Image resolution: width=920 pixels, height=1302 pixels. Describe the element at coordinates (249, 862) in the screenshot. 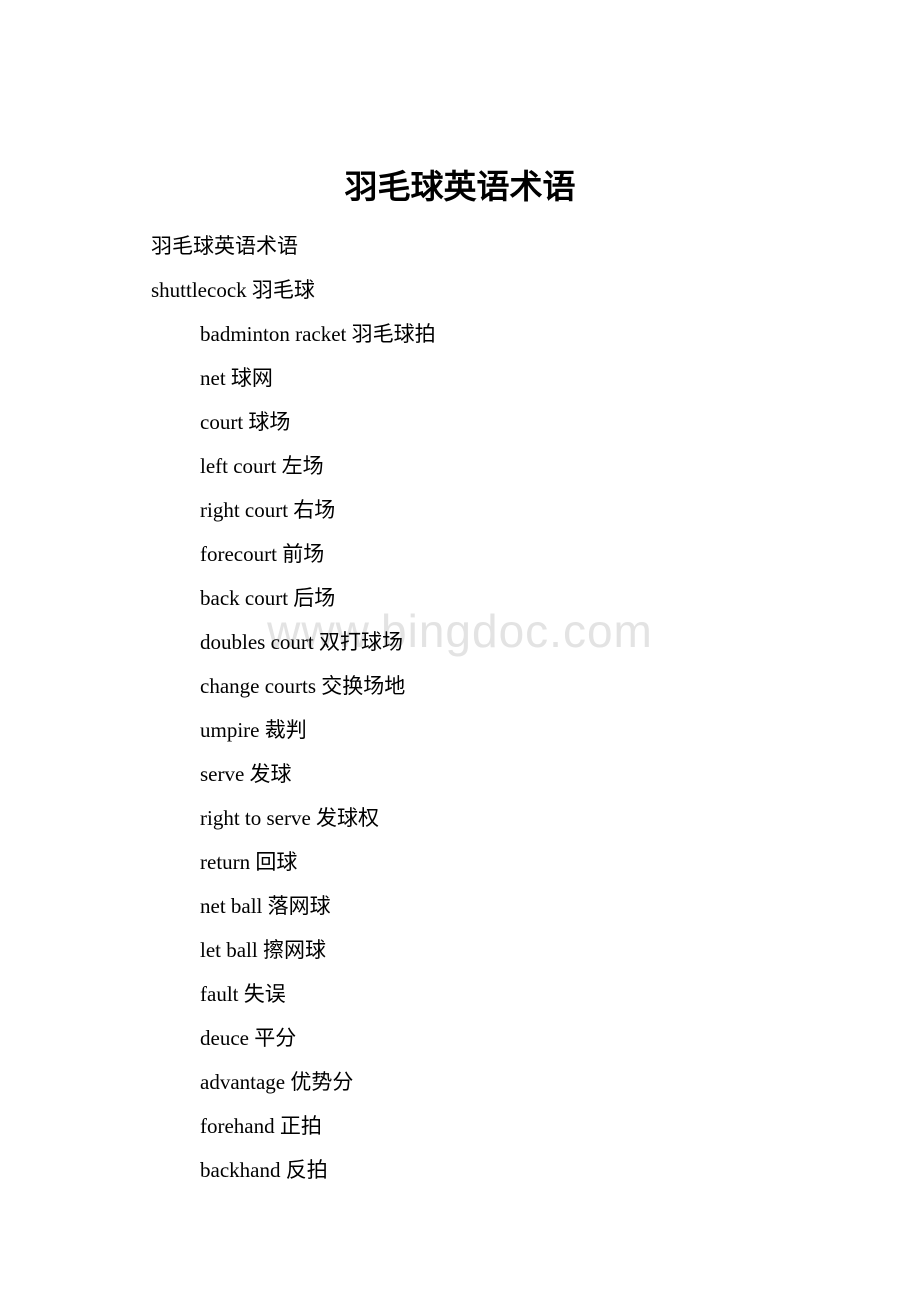

I see `glossary-entry: return 回球` at that location.